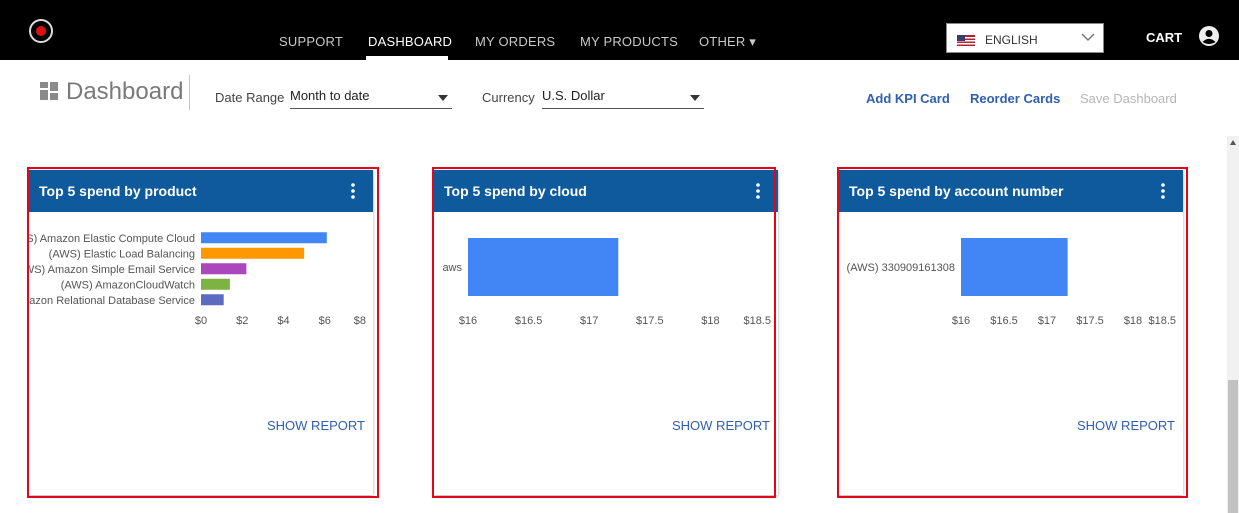 The height and width of the screenshot is (513, 1239). I want to click on nav-my-orders: MY ORDERS, so click(515, 41).